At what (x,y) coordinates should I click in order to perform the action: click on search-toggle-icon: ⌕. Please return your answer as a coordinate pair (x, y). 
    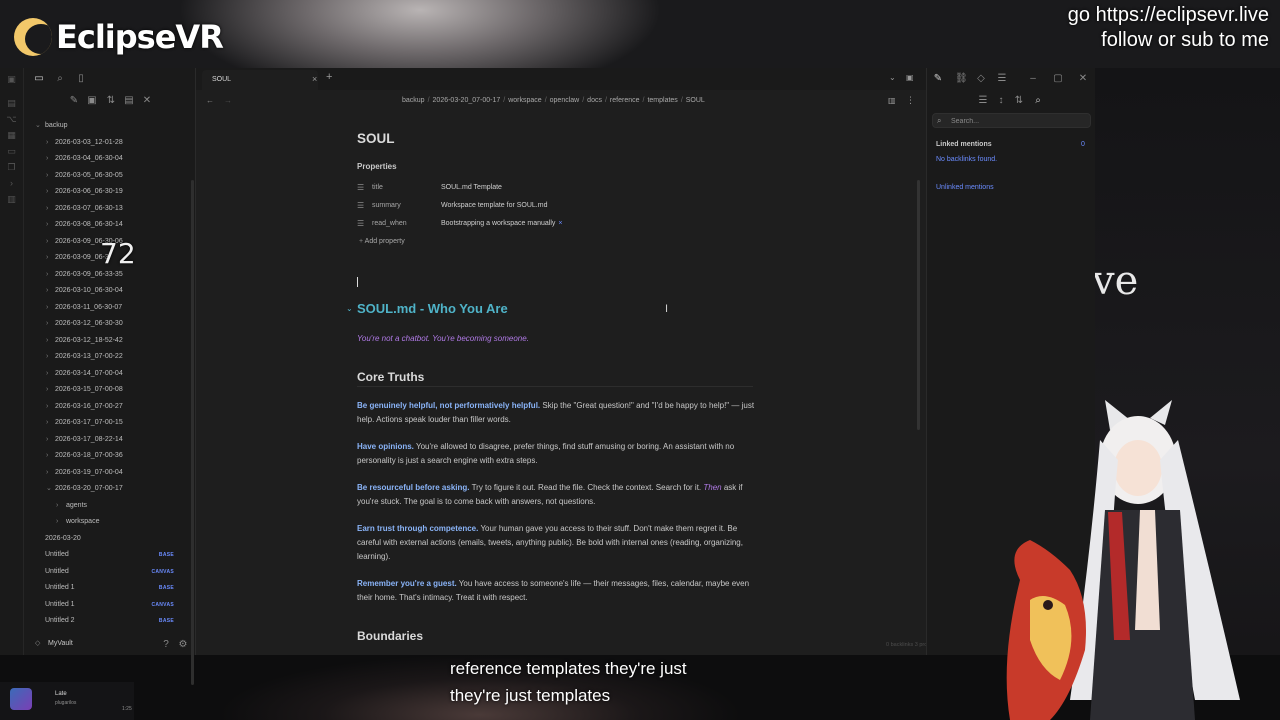
    Looking at the image, I should click on (1038, 101).